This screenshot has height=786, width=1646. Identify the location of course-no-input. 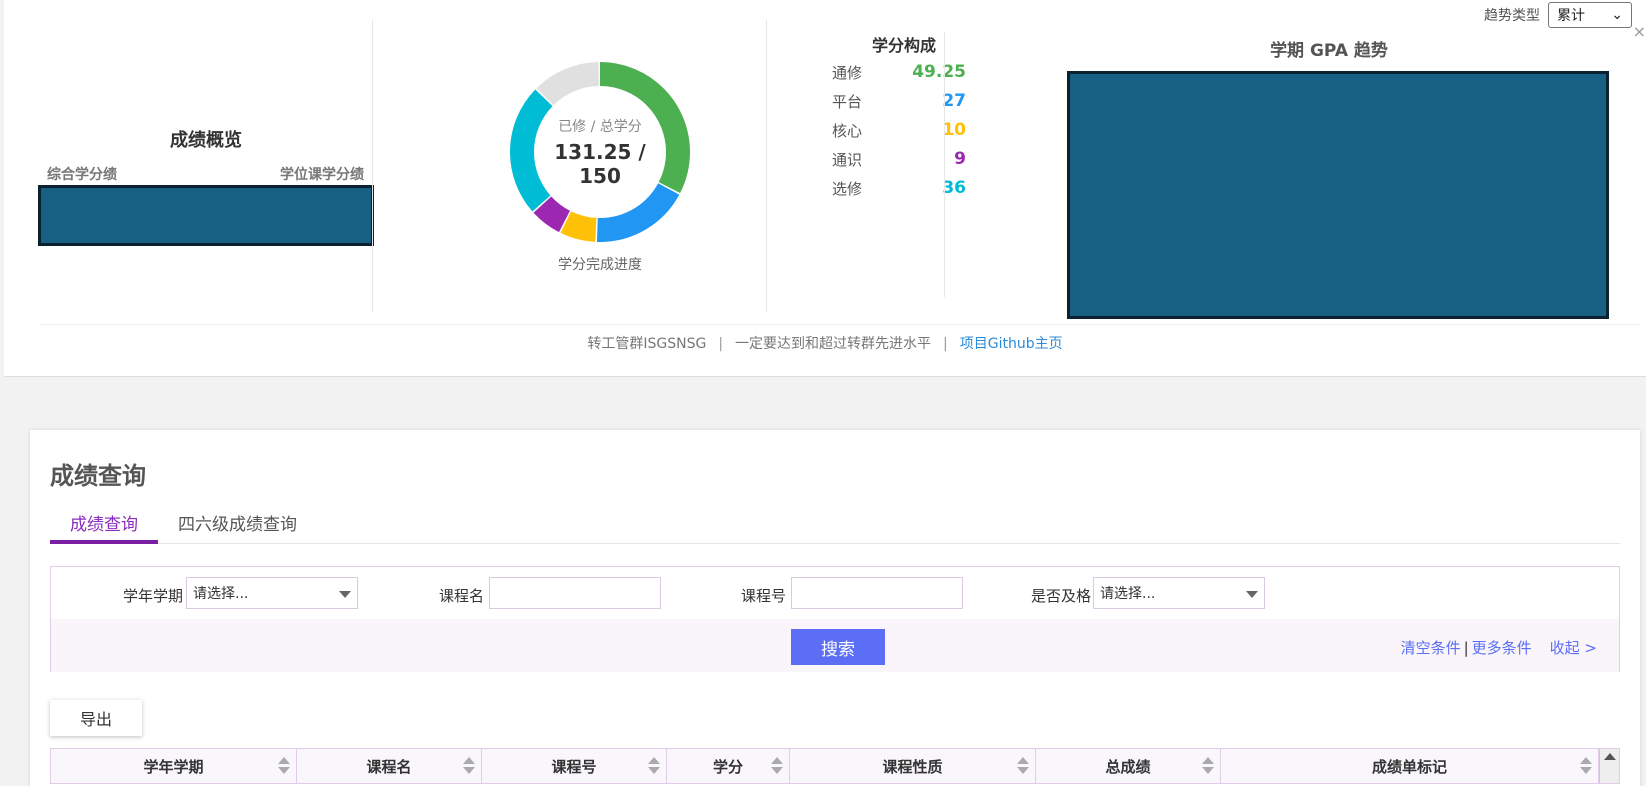
(877, 593).